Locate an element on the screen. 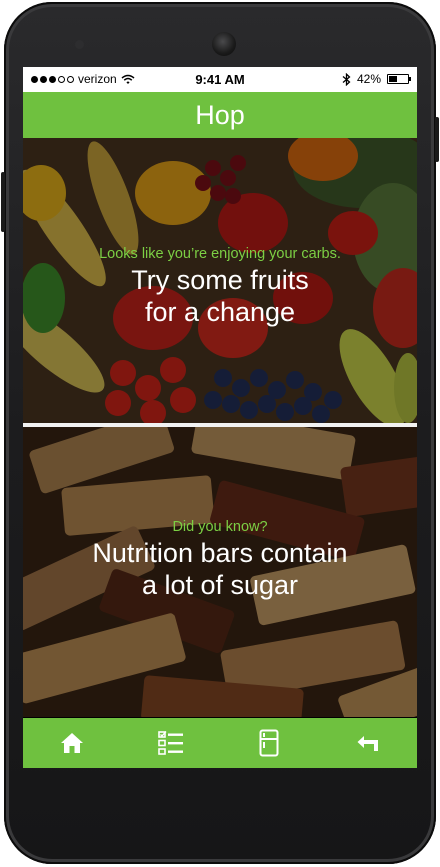 The image size is (440, 867). nutrition-card-message-line1: Nutrition bars contain is located at coordinates (220, 553).